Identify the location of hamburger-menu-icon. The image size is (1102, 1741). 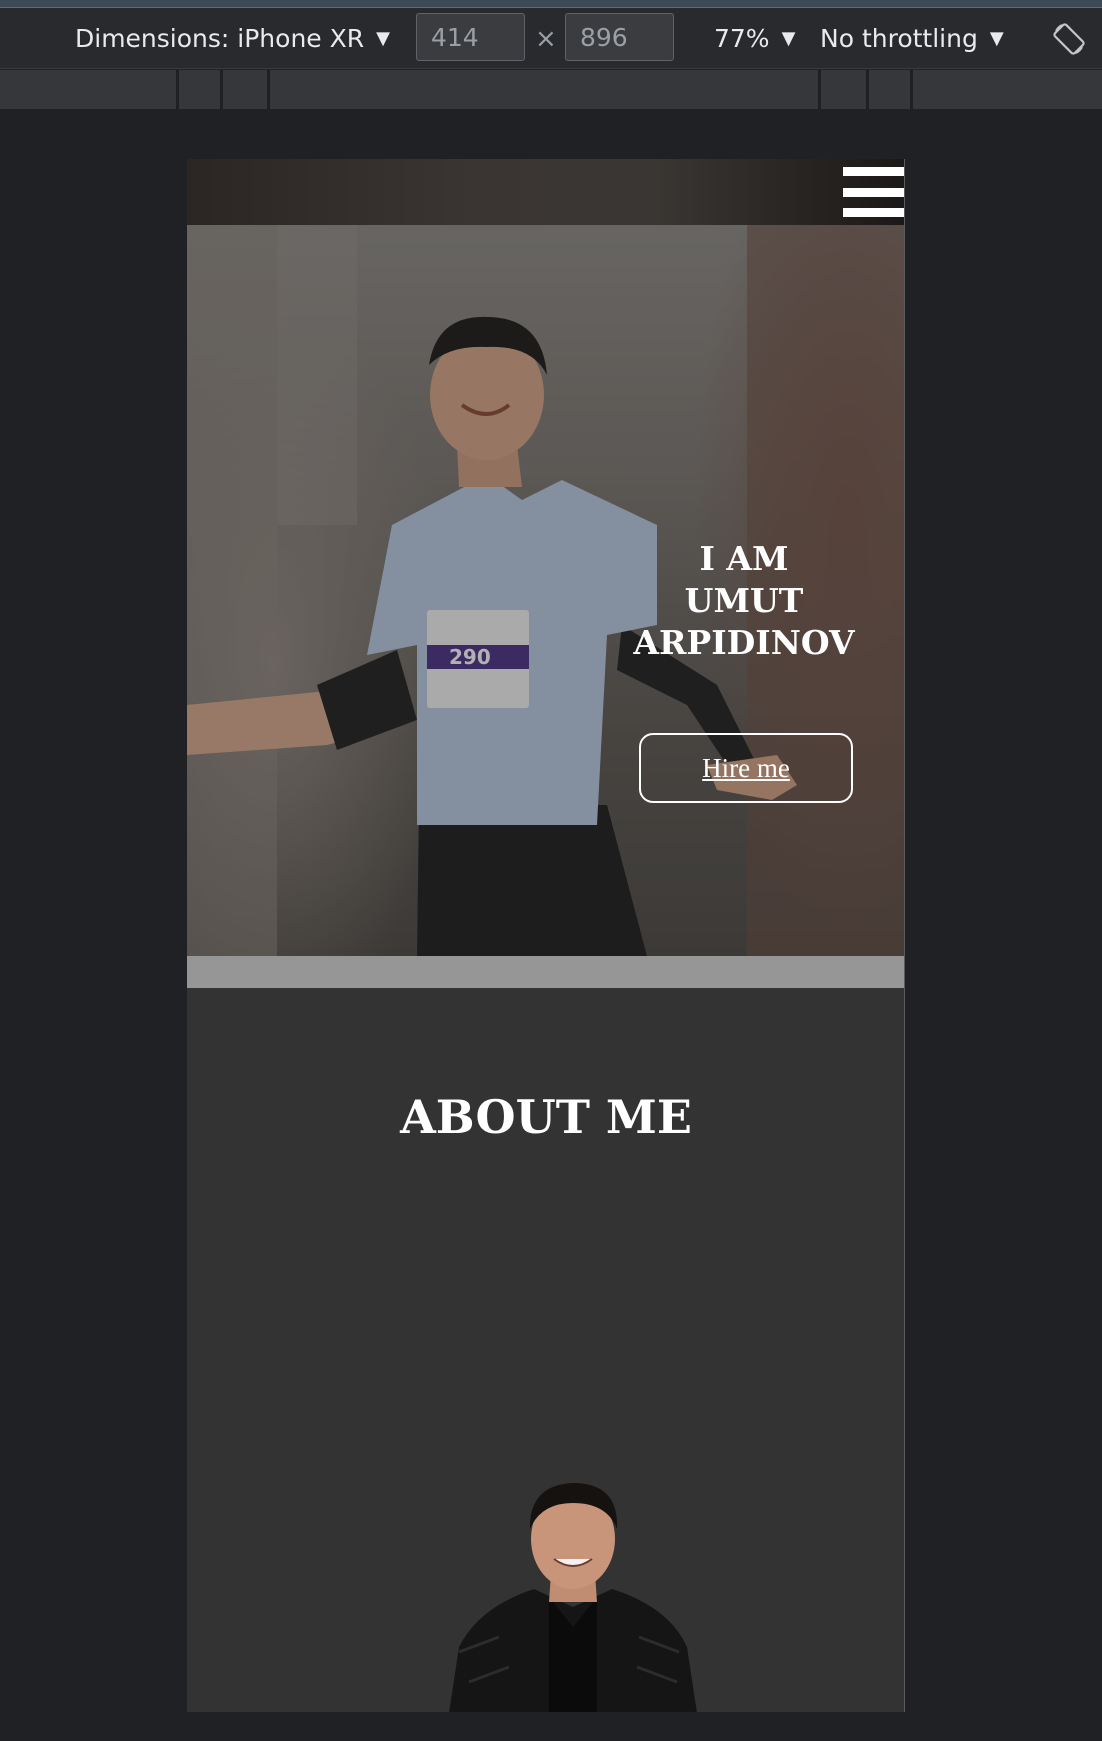
(873, 192).